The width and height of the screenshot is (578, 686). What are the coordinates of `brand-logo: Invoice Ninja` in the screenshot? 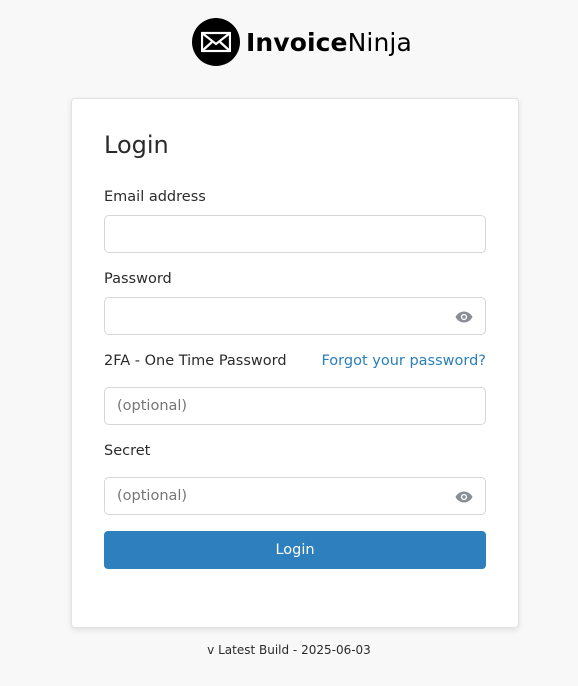 It's located at (302, 42).